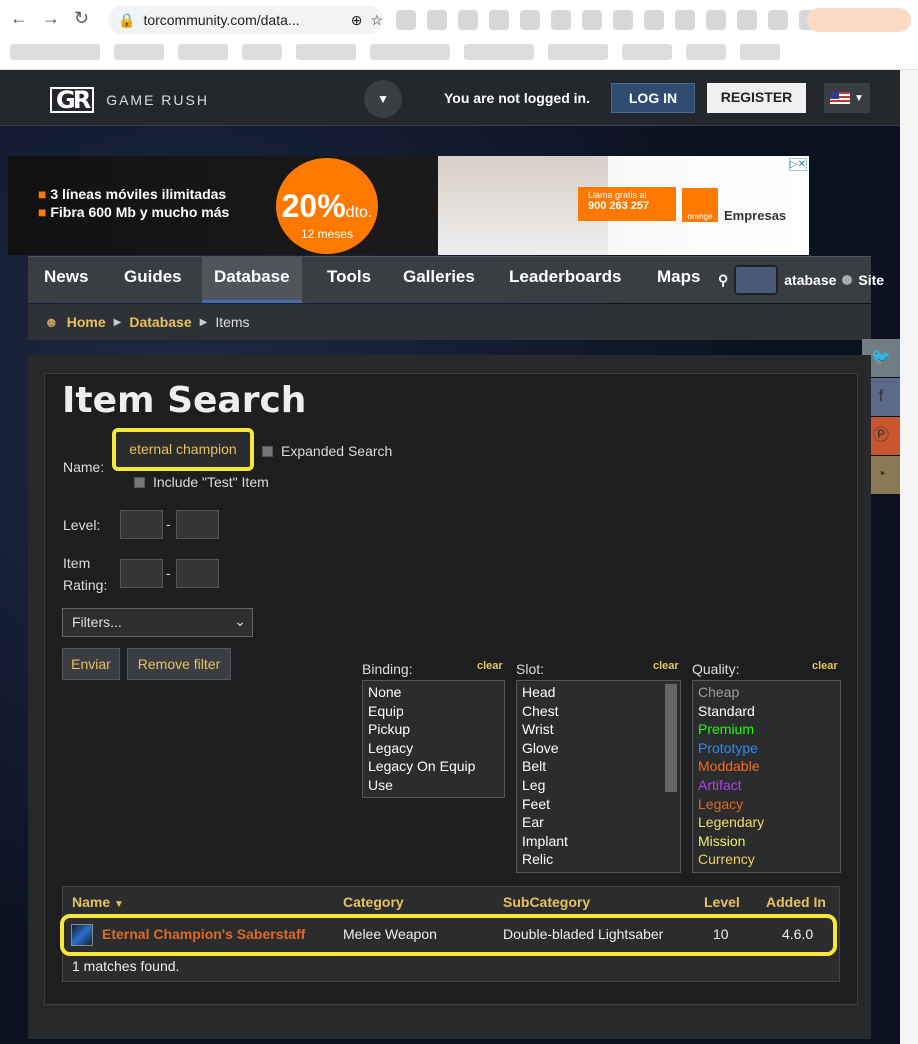  What do you see at coordinates (671, 738) in the screenshot?
I see `slot-scrollbar` at bounding box center [671, 738].